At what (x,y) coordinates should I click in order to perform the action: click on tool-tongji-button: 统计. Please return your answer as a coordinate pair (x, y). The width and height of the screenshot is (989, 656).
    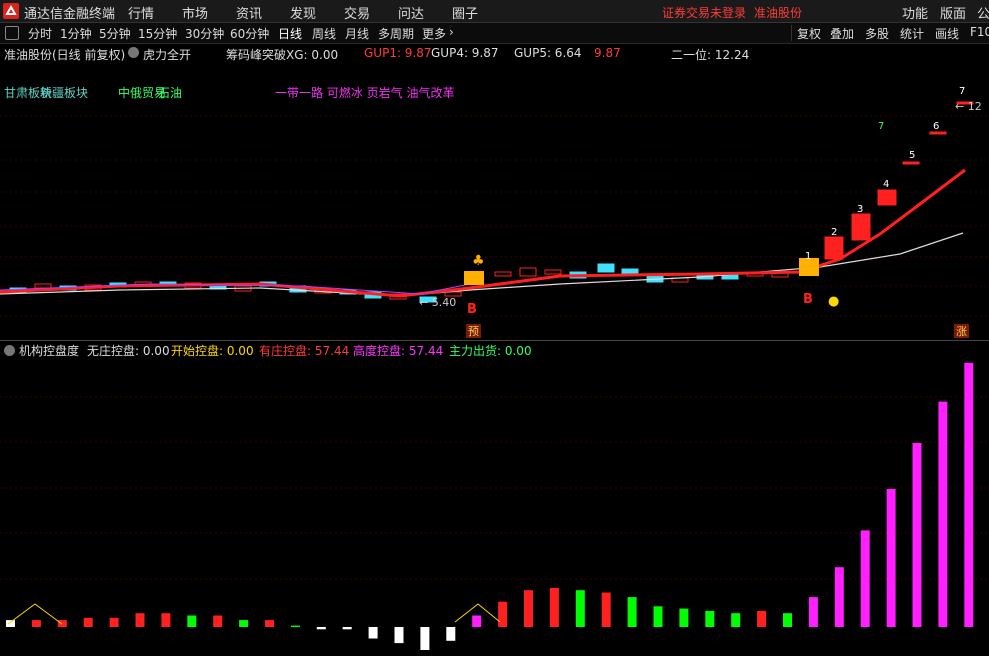
    Looking at the image, I should click on (912, 33).